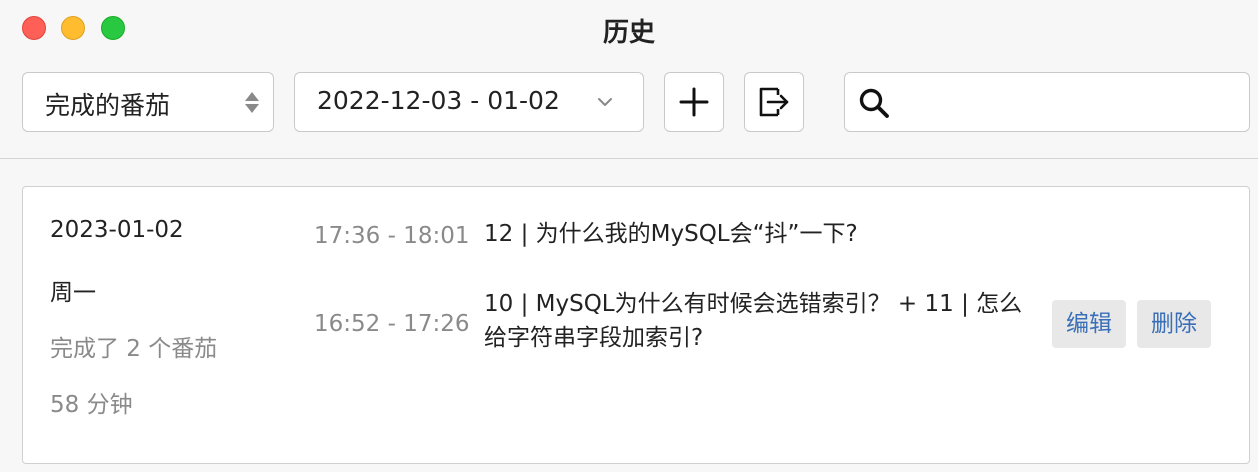 Image resolution: width=1258 pixels, height=472 pixels. I want to click on day-pomodoro-count: 完成了 2 个番茄, so click(134, 349).